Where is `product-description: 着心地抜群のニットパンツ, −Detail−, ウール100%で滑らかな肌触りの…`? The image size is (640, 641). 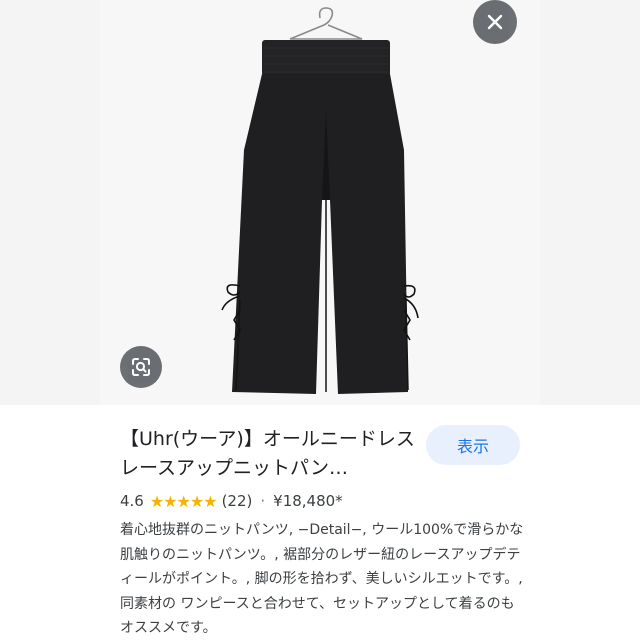
product-description: 着心地抜群のニットパンツ, −Detail−, ウール100%で滑らかな肌触りの… is located at coordinates (322, 579).